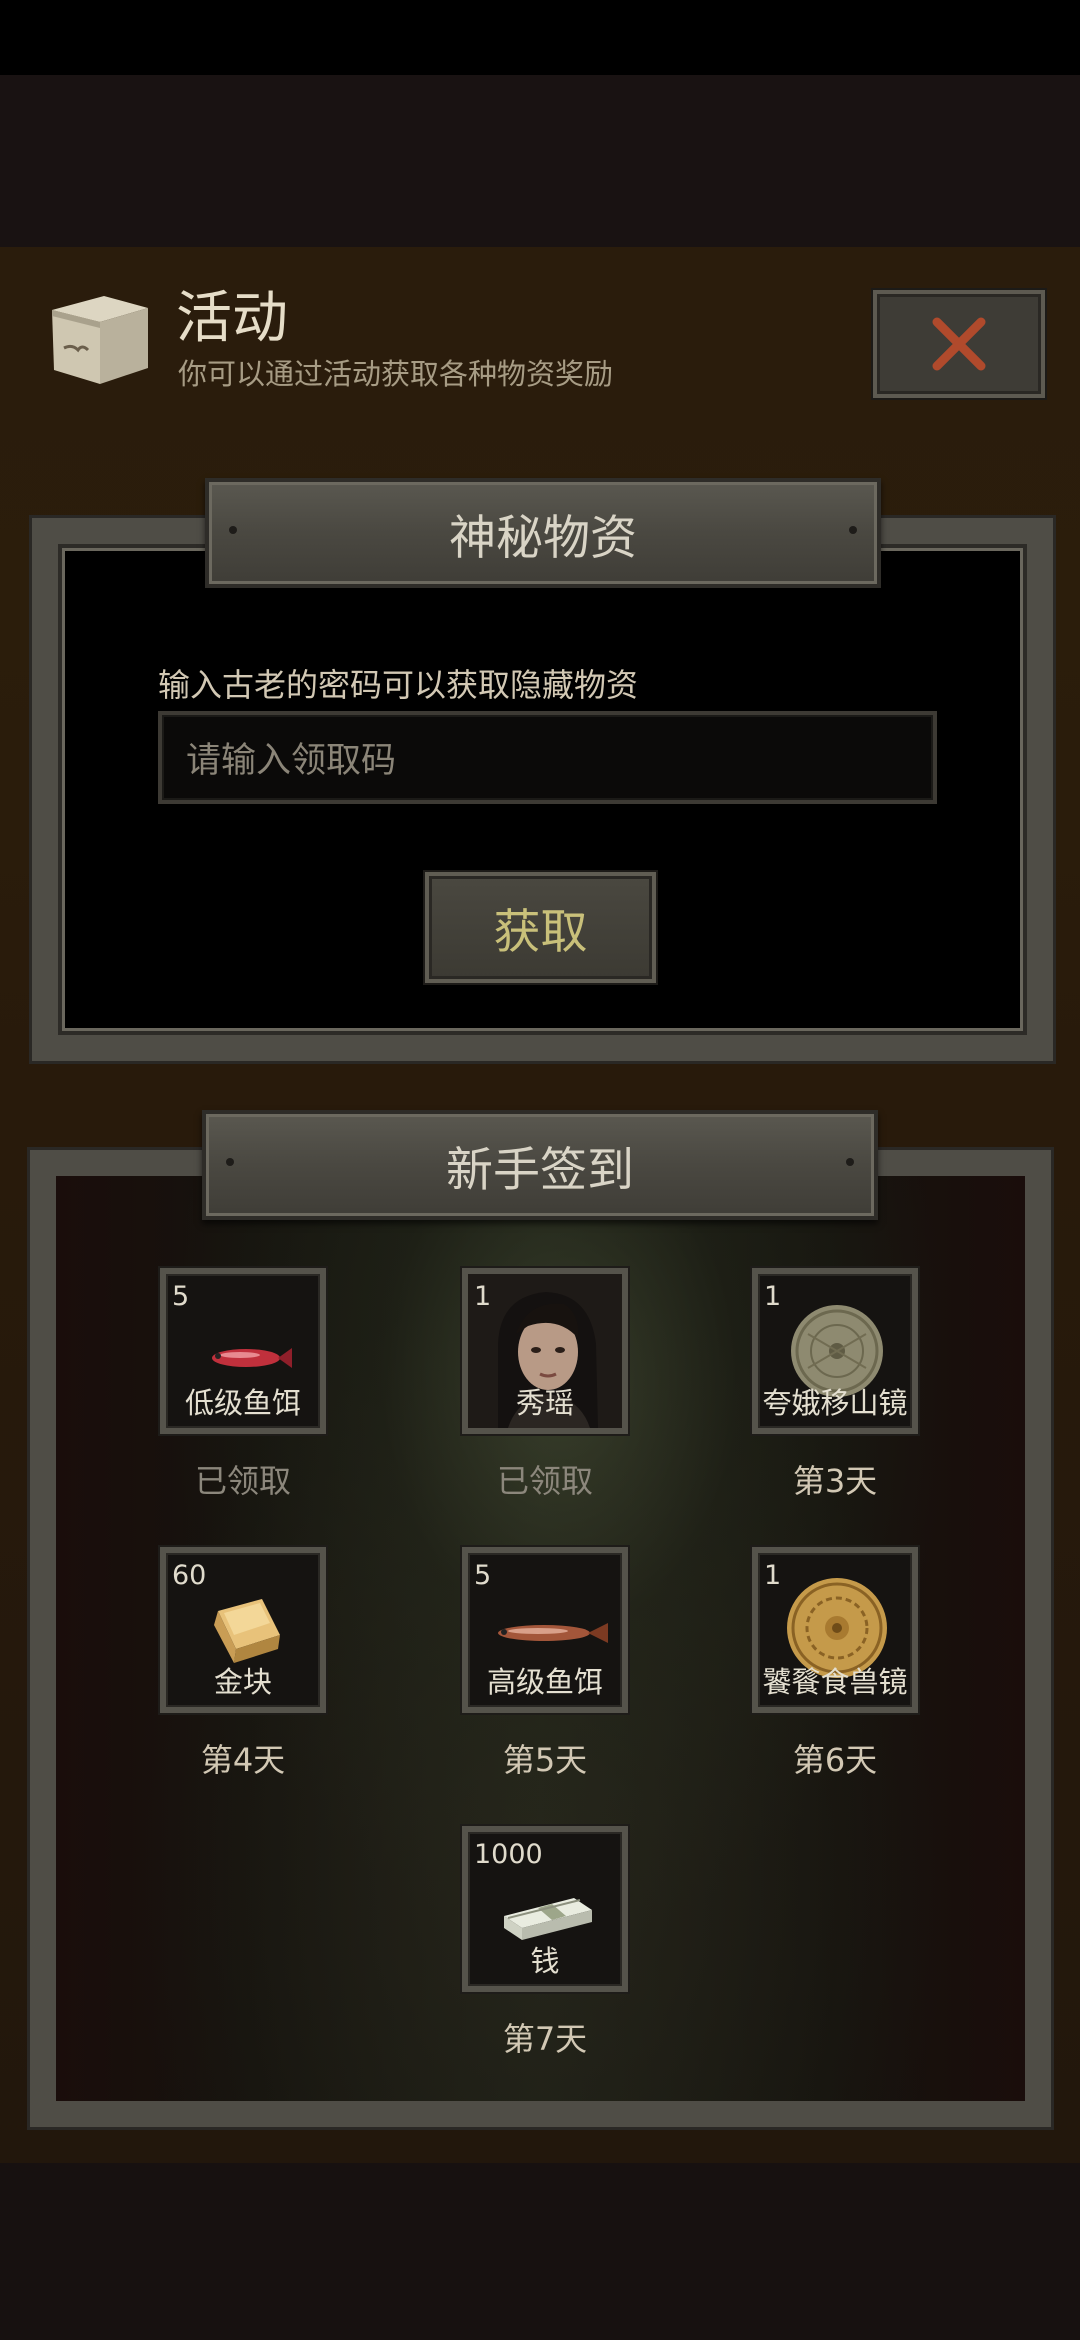 This screenshot has height=2340, width=1080. Describe the element at coordinates (545, 1630) in the screenshot. I see `reward-tile: 5 高级鱼饵` at that location.